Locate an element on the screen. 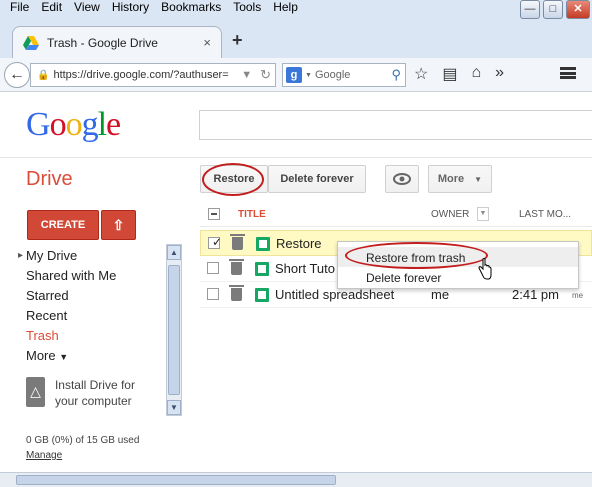 This screenshot has width=592, height=487. tab-trash-google-drive: Trash - Google Drive × is located at coordinates (117, 42).